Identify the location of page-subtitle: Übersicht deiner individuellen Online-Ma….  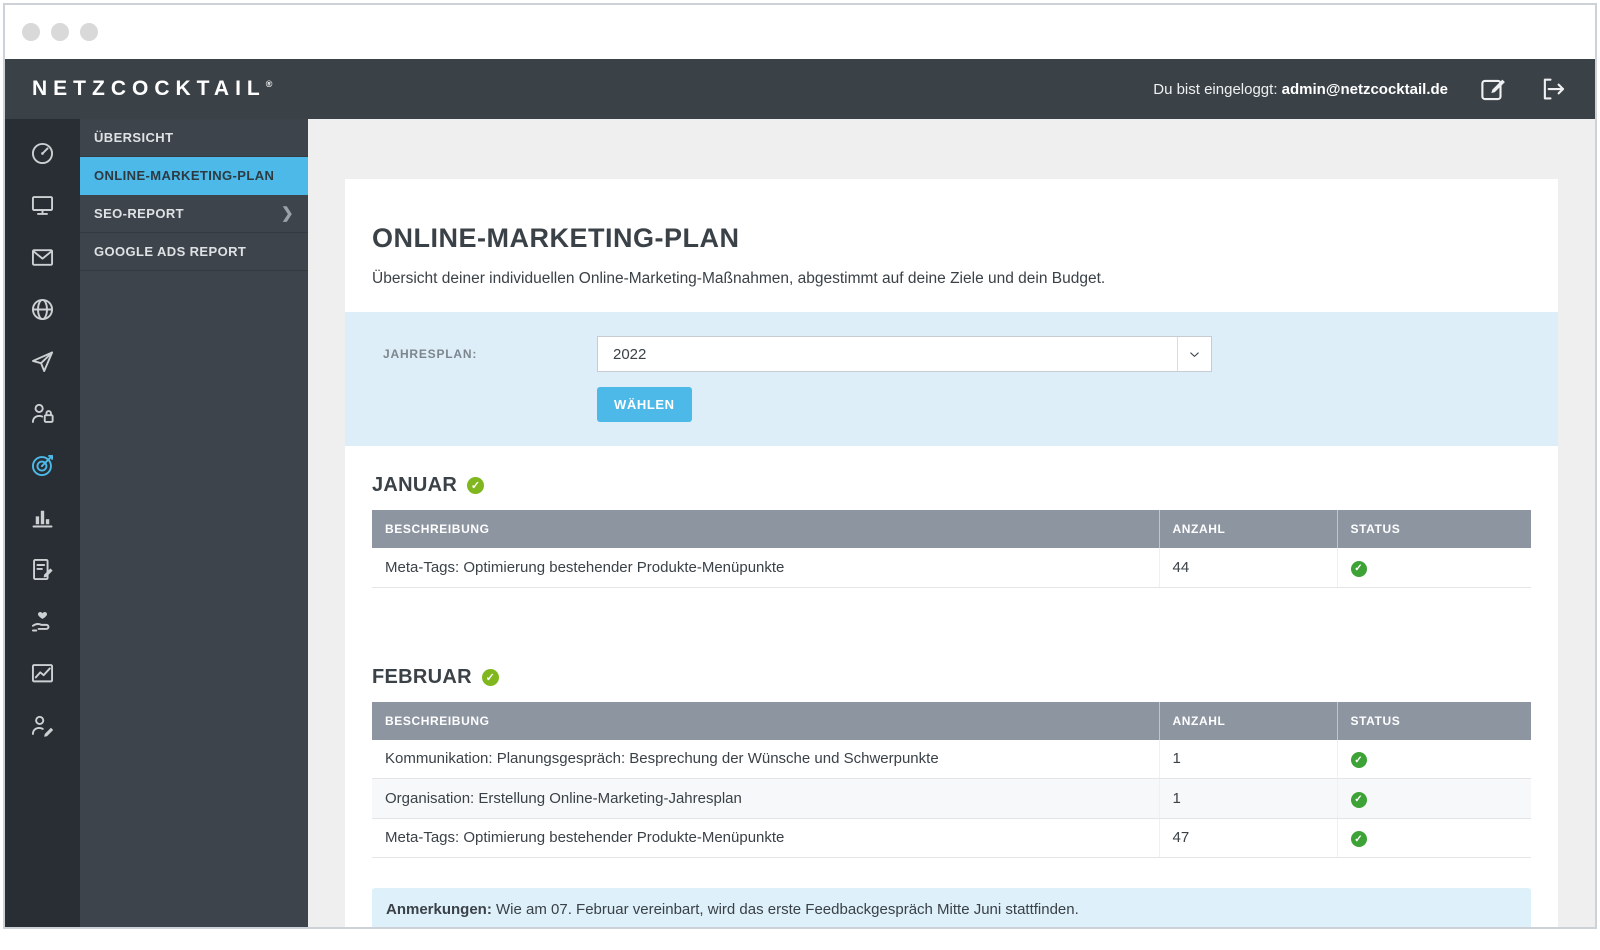
(739, 278).